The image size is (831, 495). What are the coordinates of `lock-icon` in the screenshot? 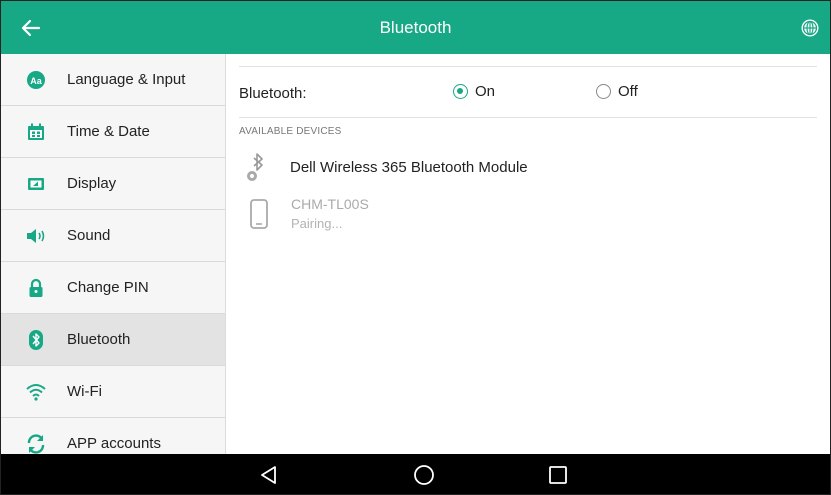 It's located at (36, 288).